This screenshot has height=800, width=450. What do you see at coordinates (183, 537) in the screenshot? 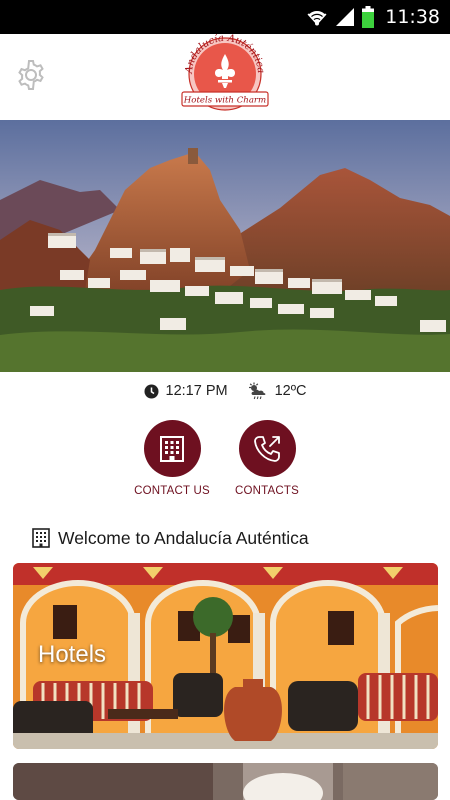
I see `welcome-text: Welcome to Andalucía Auténtica` at bounding box center [183, 537].